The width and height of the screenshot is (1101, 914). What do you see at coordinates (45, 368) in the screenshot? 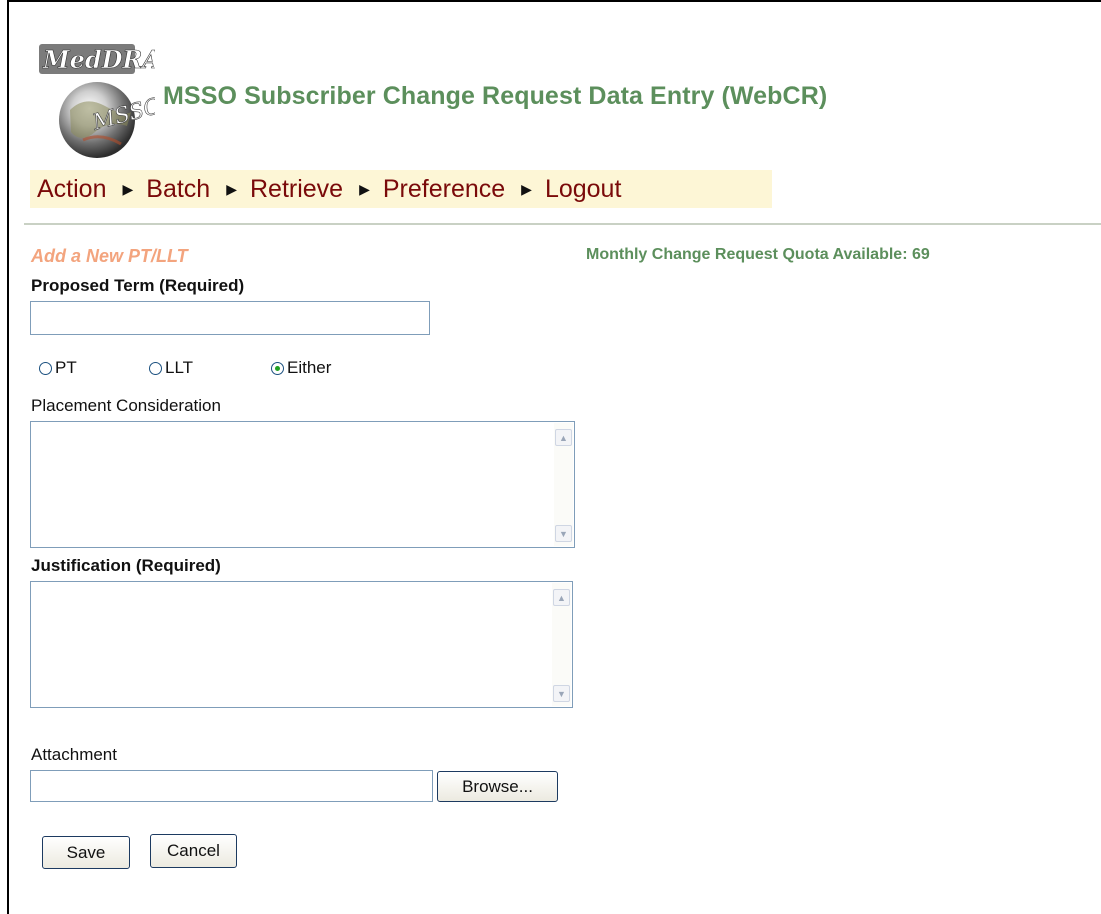
I see `radio-pt-circle` at bounding box center [45, 368].